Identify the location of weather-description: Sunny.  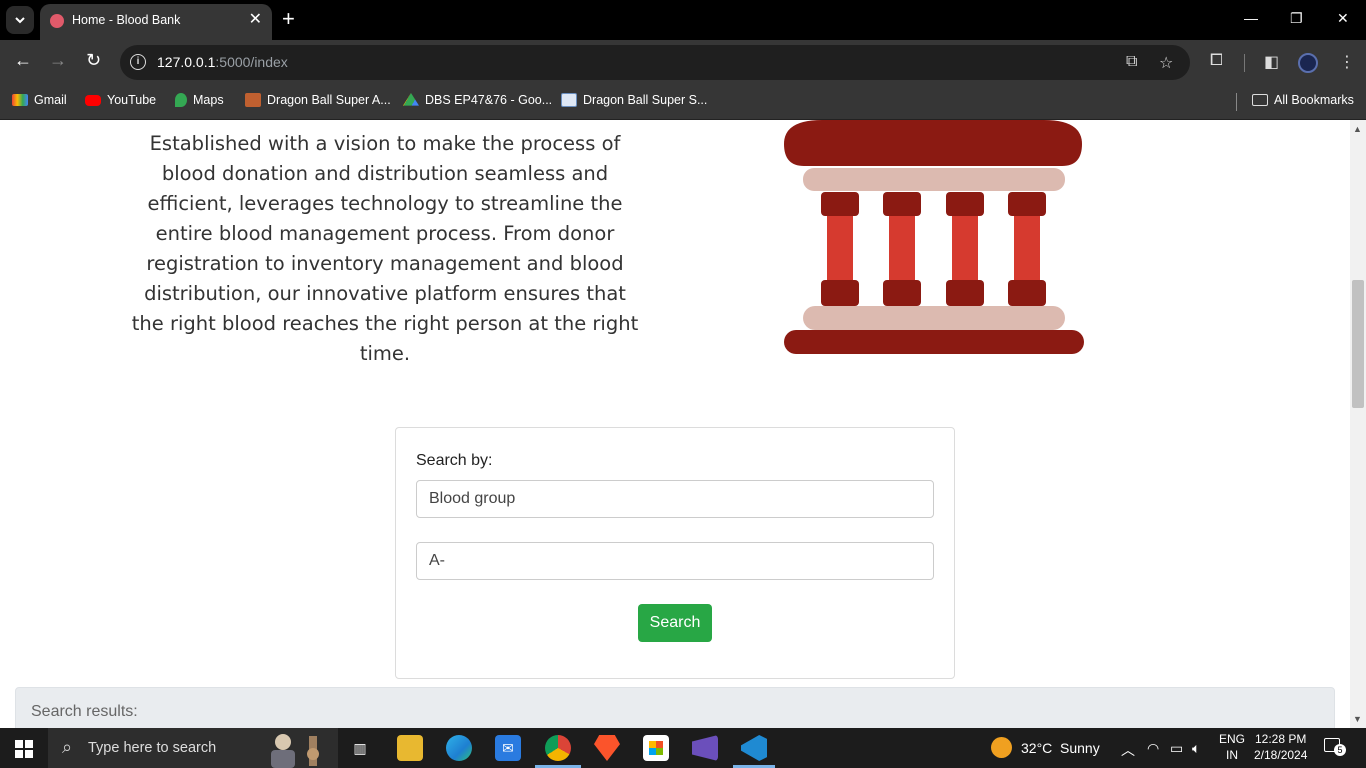
(1080, 748).